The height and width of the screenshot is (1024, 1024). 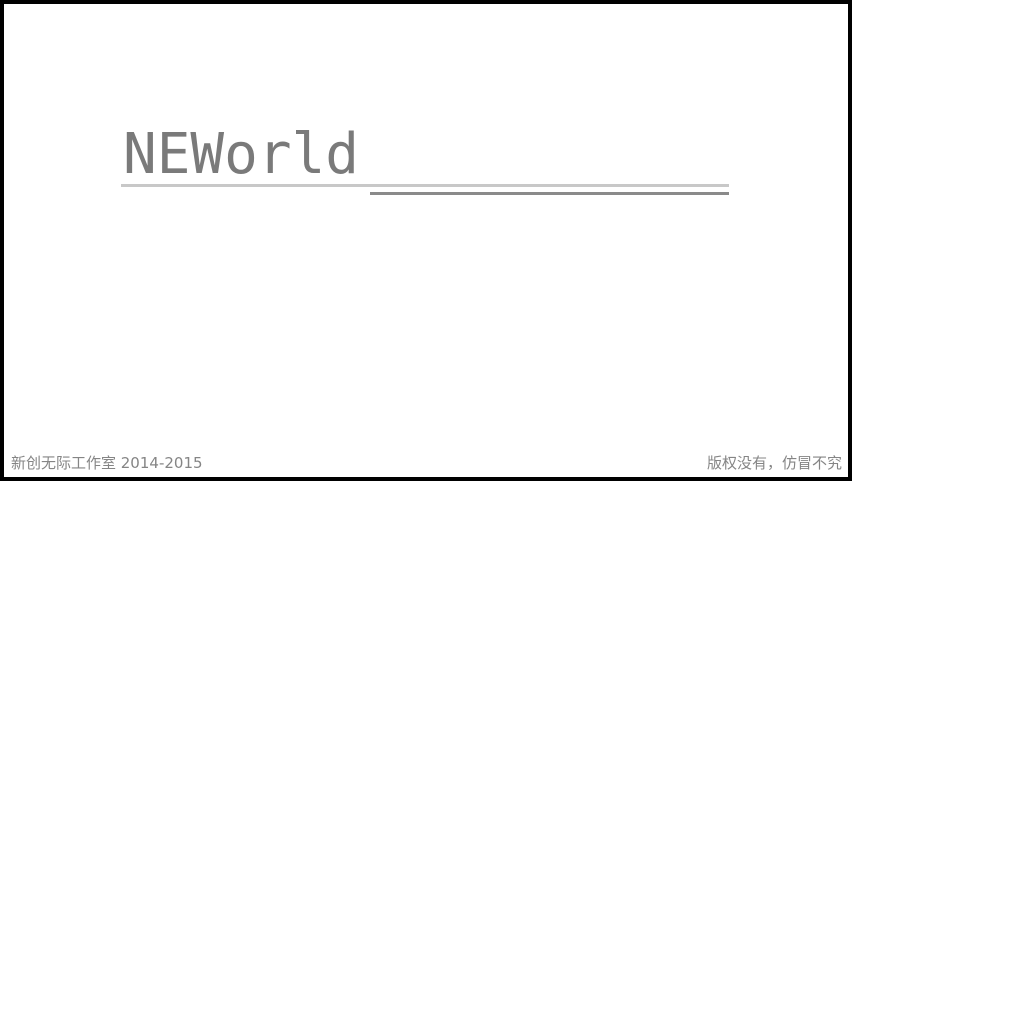 What do you see at coordinates (425, 185) in the screenshot?
I see `loading-progress-track` at bounding box center [425, 185].